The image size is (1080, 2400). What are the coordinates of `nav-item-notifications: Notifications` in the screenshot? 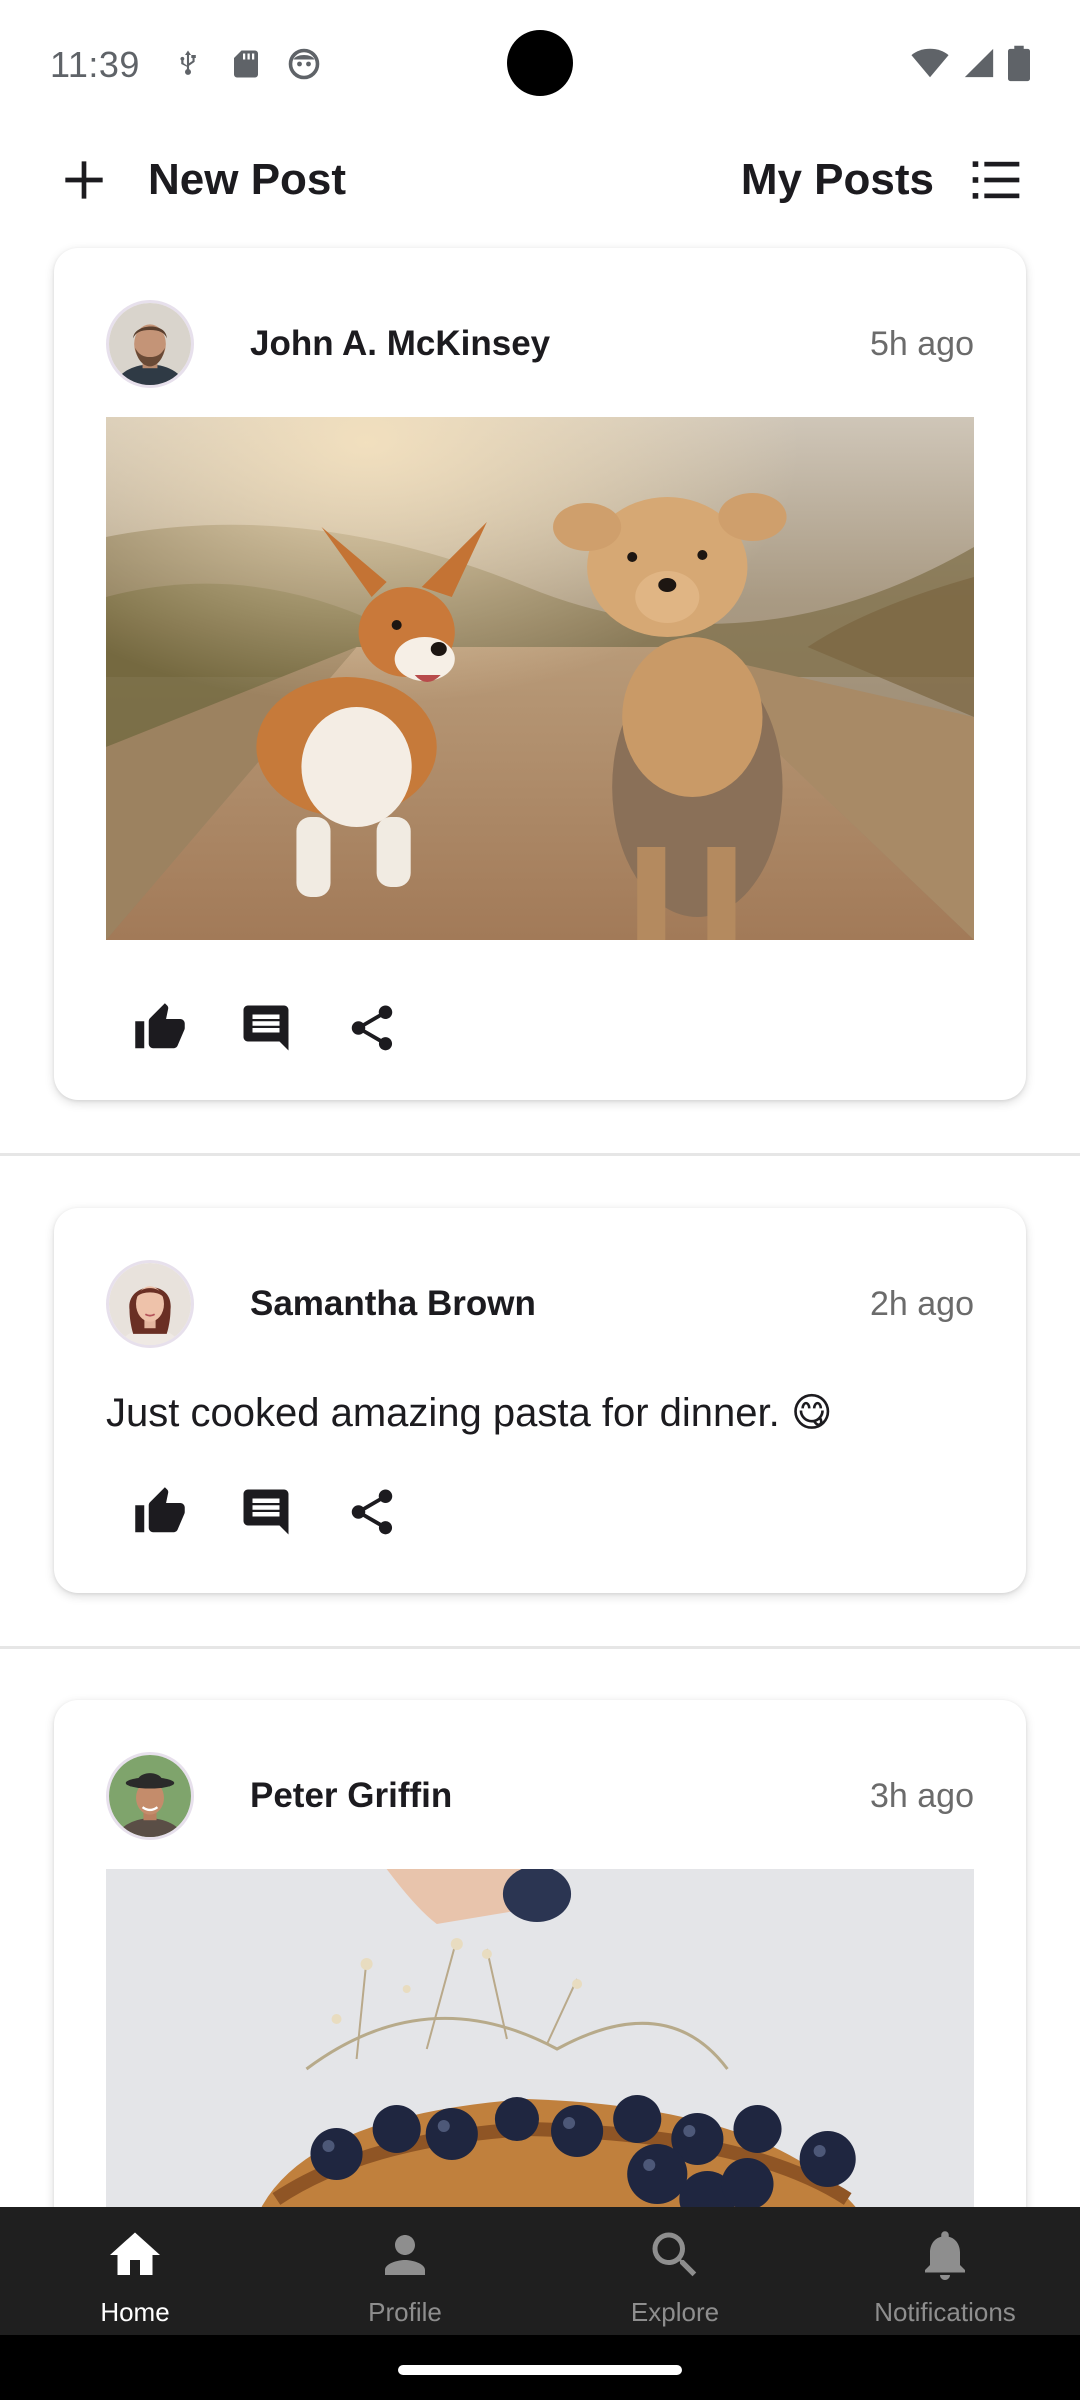 It's located at (945, 2271).